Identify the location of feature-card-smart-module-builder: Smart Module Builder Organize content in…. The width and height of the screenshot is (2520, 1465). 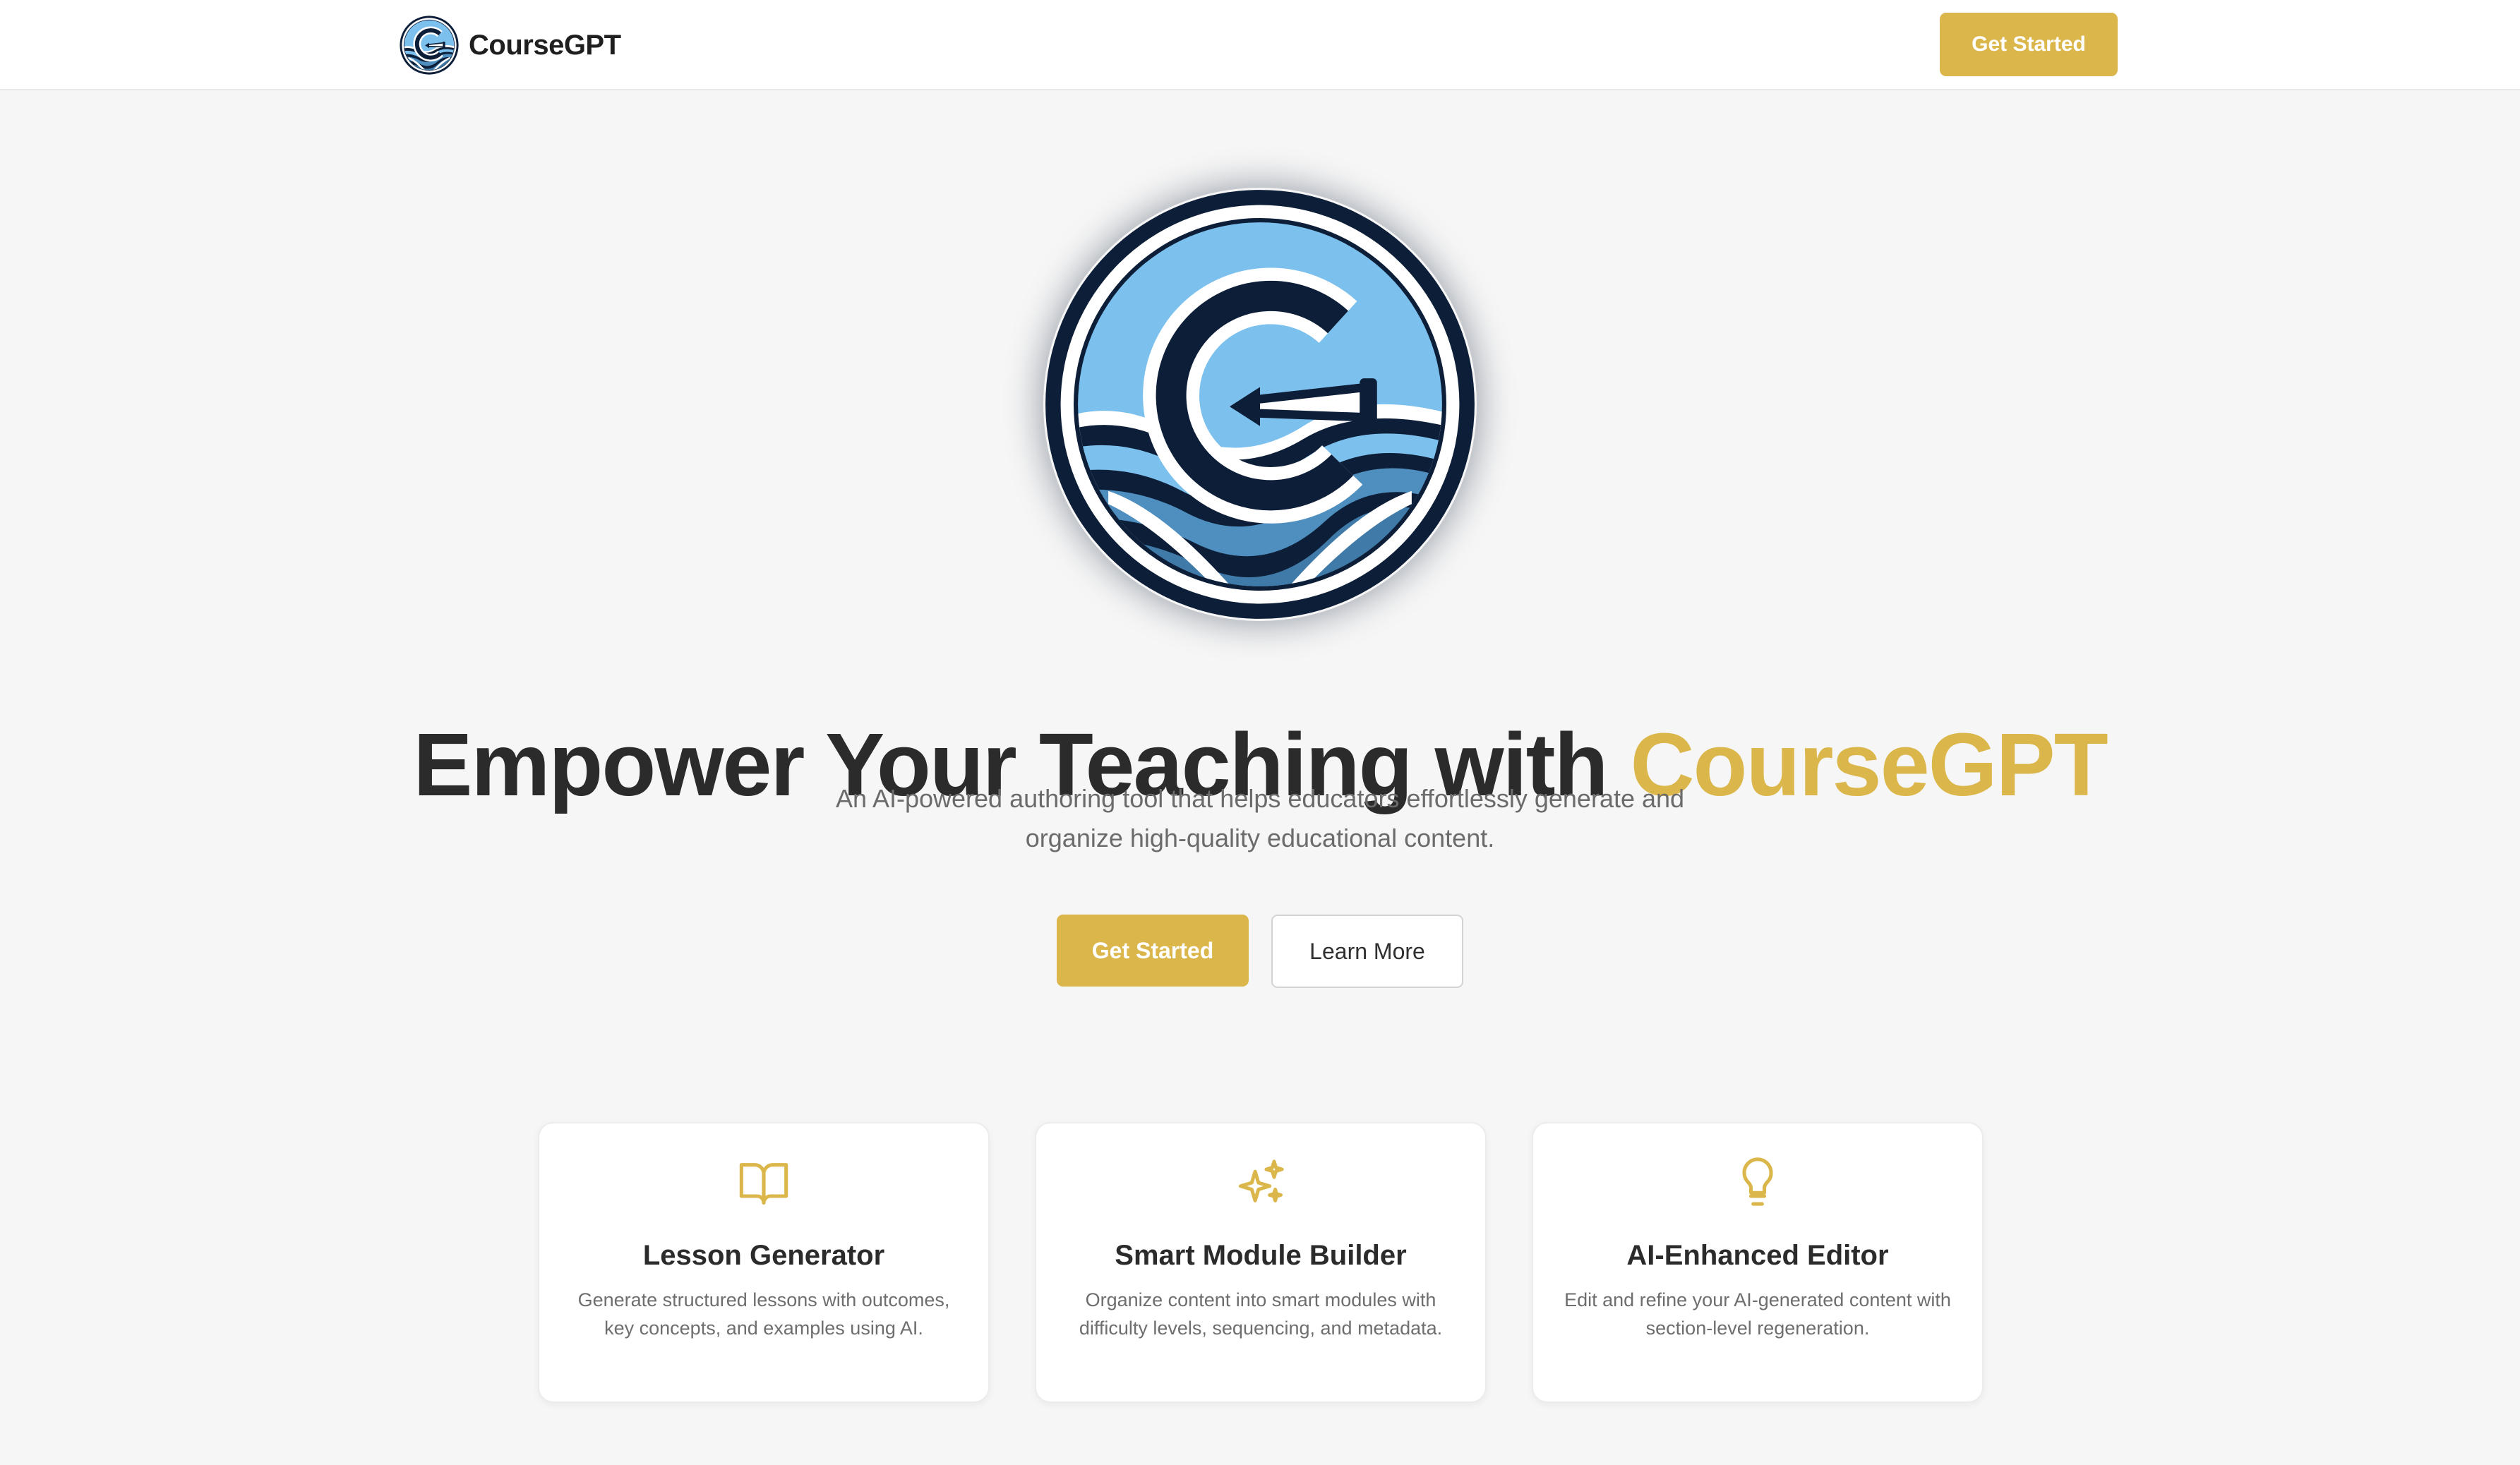
(1261, 1262).